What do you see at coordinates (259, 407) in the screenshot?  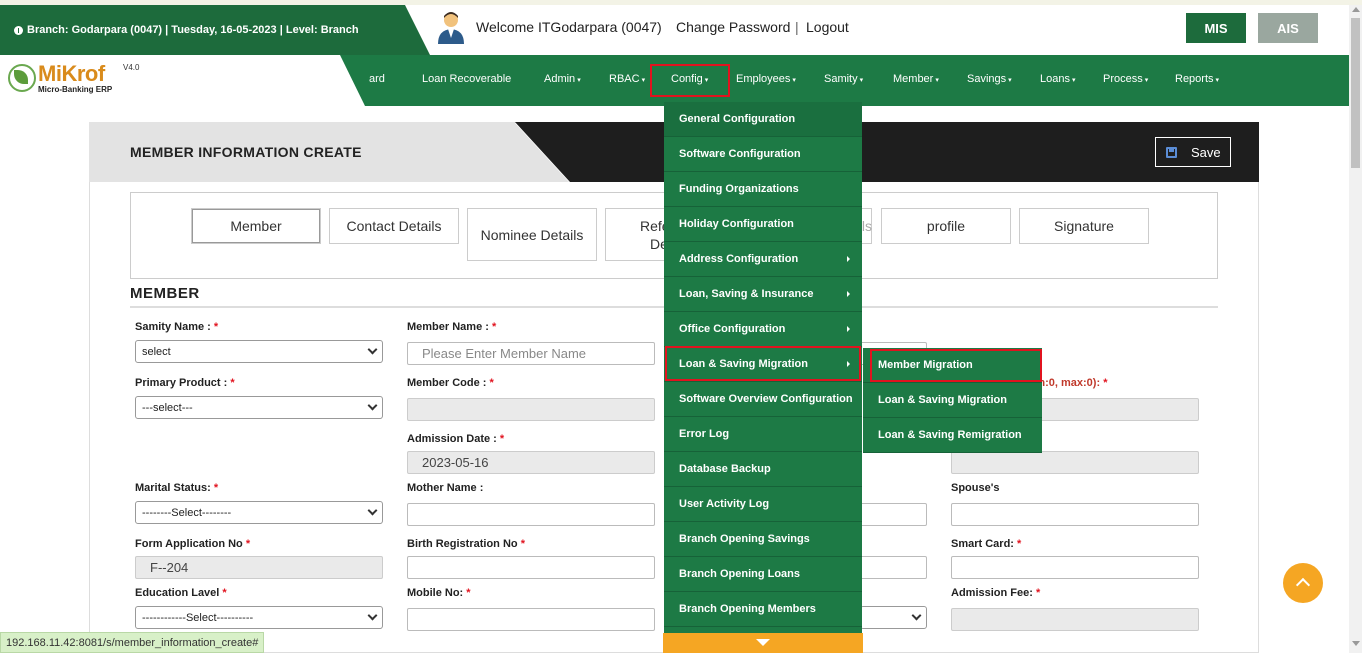 I see `primary-product-select: ---select---` at bounding box center [259, 407].